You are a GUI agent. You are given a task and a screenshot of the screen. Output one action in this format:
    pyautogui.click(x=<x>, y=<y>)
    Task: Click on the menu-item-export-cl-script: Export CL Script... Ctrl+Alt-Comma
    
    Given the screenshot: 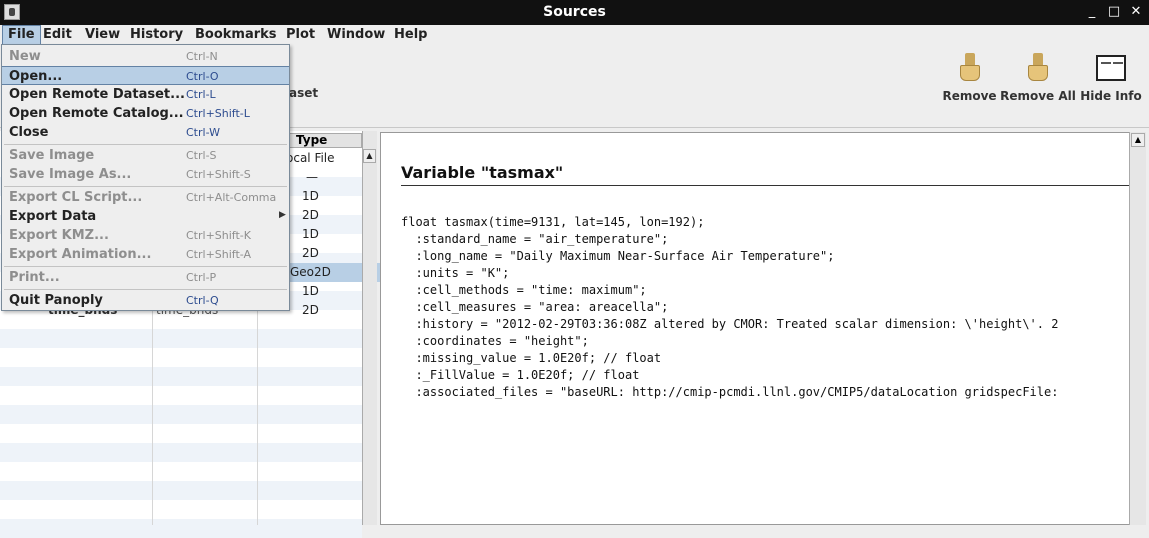 What is the action you would take?
    pyautogui.click(x=145, y=197)
    